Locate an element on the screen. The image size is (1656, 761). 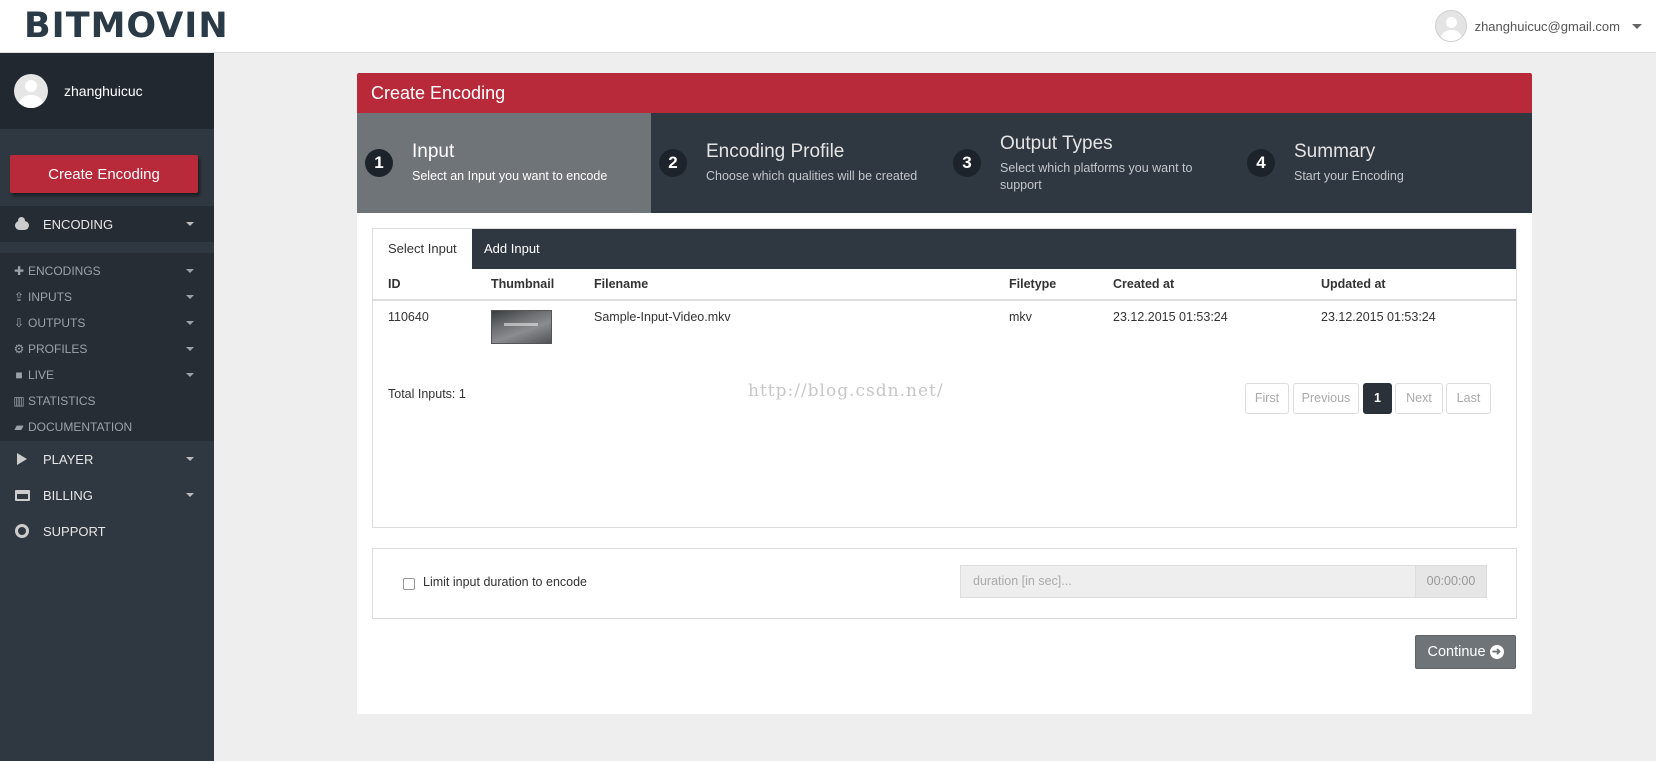
video-thumbnail is located at coordinates (521, 327).